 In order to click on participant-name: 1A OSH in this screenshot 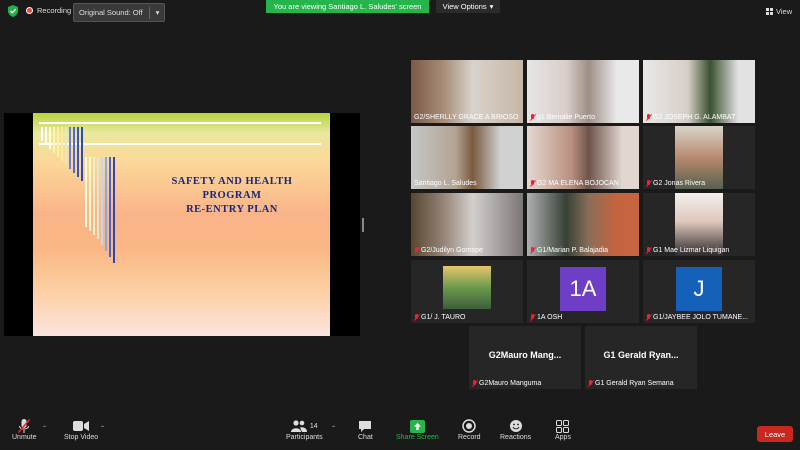, I will do `click(546, 317)`.